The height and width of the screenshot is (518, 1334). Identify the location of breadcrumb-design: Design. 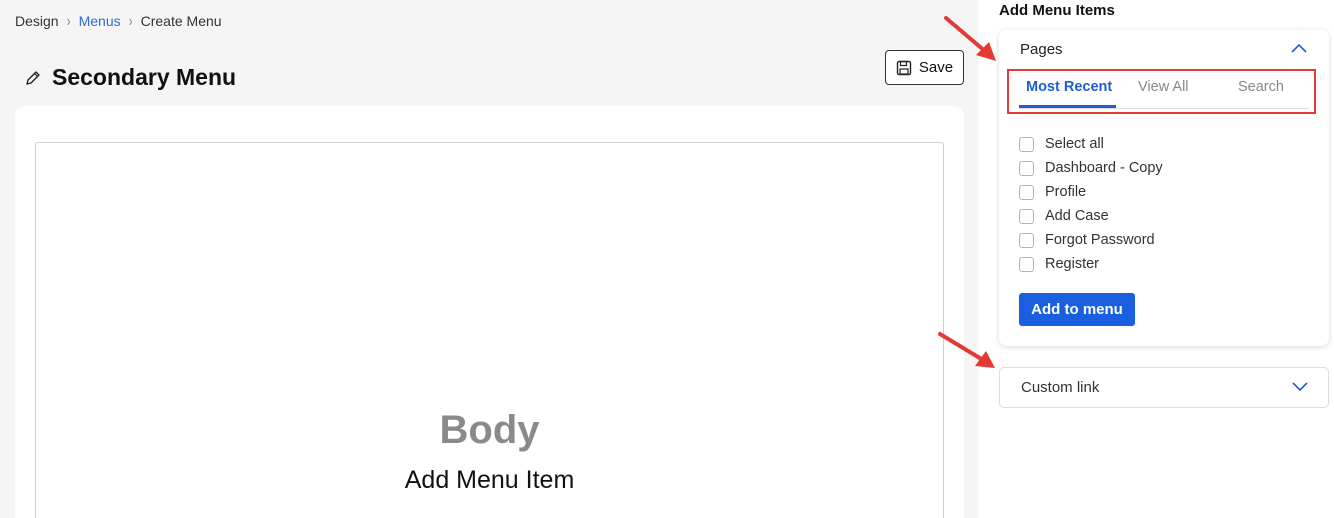
(37, 21).